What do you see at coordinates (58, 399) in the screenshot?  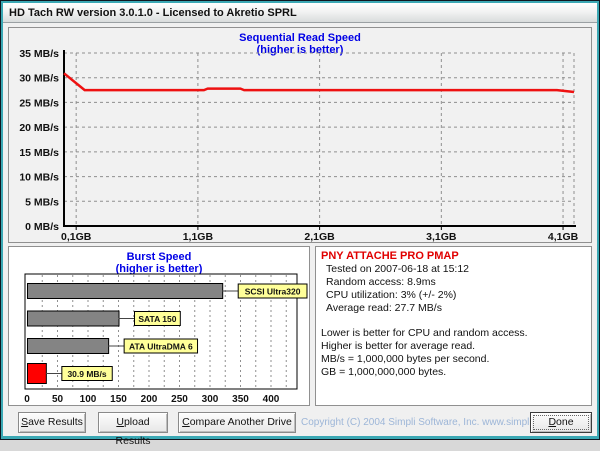 I see `svg-text: 50` at bounding box center [58, 399].